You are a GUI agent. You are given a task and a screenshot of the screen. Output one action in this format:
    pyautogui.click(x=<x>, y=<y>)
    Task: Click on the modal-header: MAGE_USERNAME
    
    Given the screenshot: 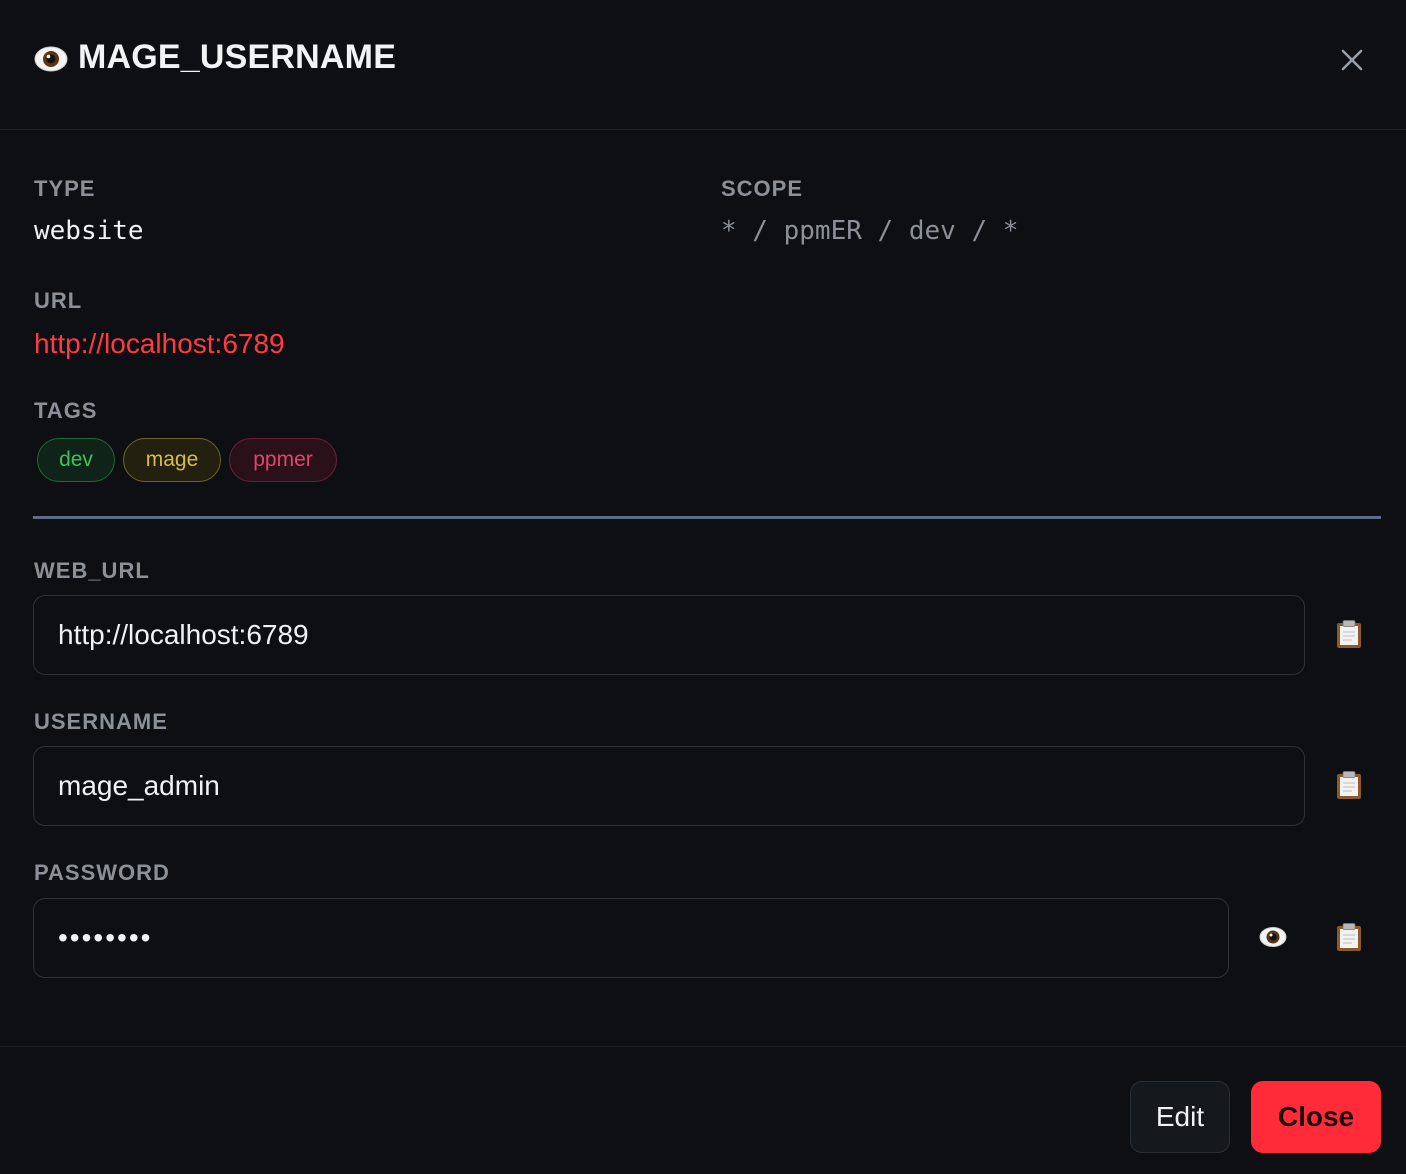 What is the action you would take?
    pyautogui.click(x=703, y=65)
    